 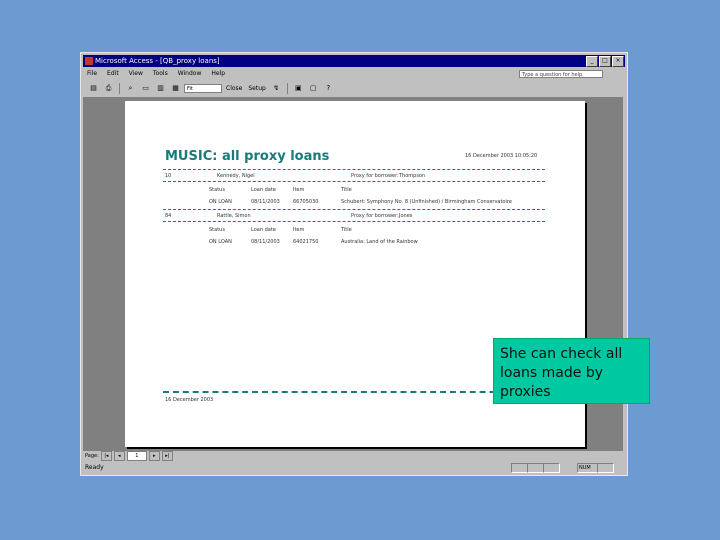 I want to click on two-pages-icon: ▥, so click(x=160, y=88).